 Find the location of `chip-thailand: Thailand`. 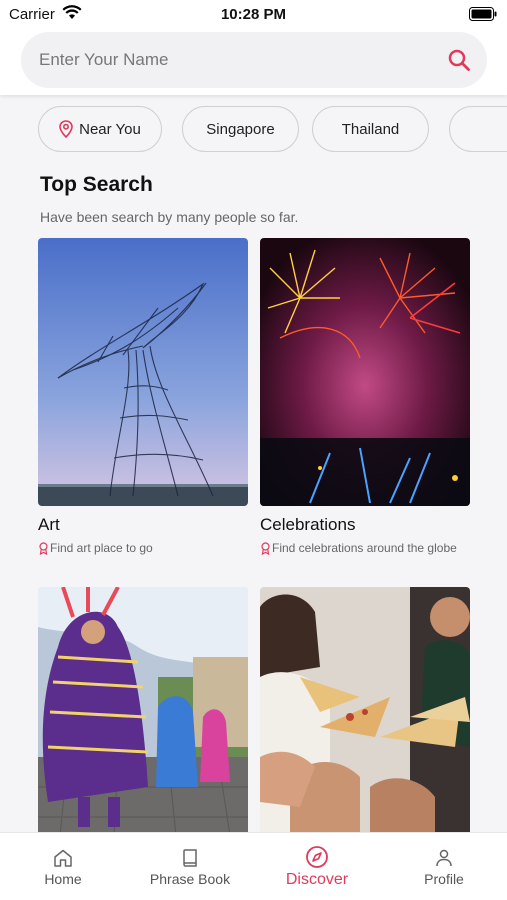

chip-thailand: Thailand is located at coordinates (370, 129).